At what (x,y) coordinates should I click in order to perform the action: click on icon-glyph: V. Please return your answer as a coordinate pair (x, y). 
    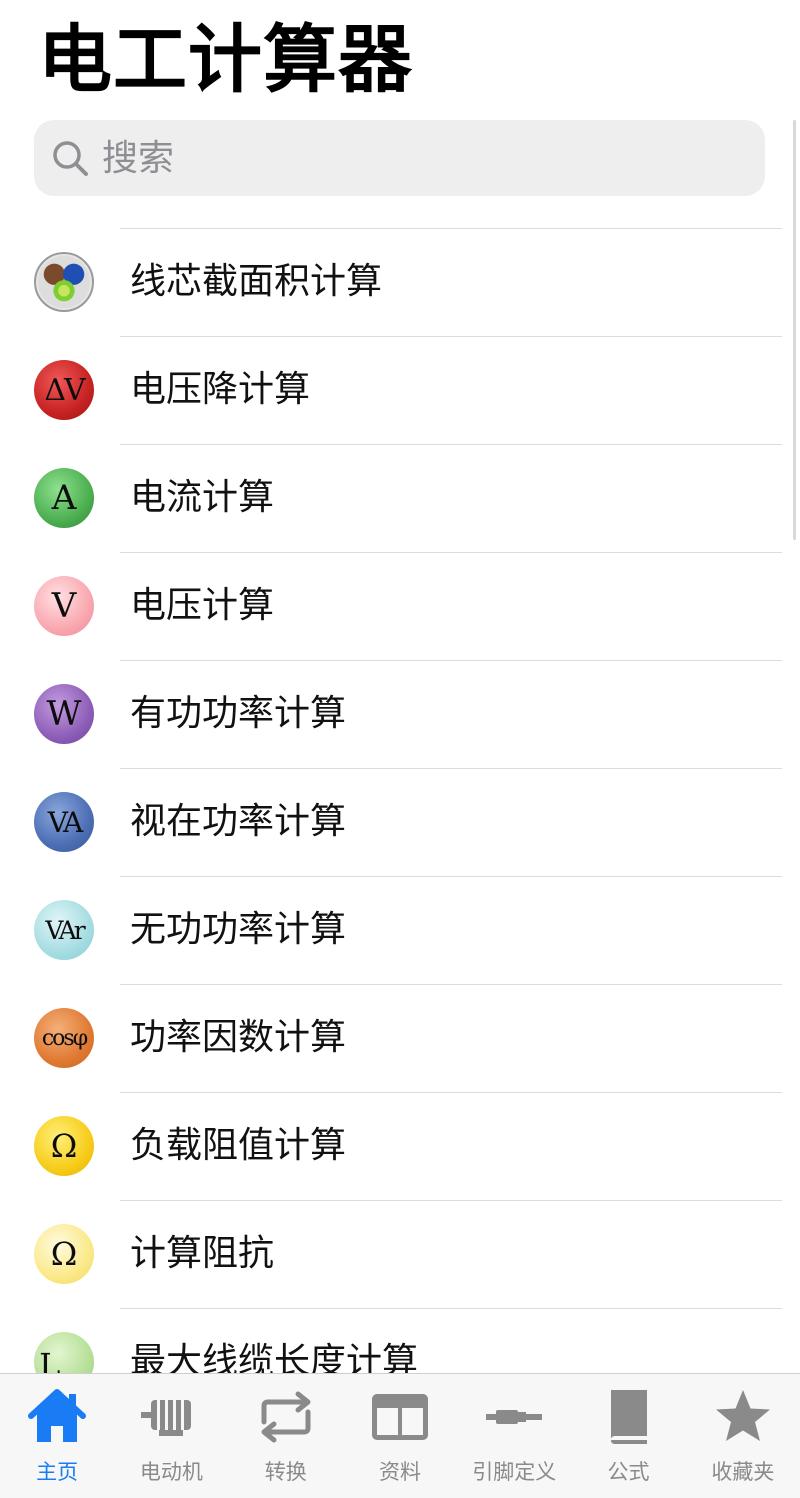
    Looking at the image, I should click on (64, 606).